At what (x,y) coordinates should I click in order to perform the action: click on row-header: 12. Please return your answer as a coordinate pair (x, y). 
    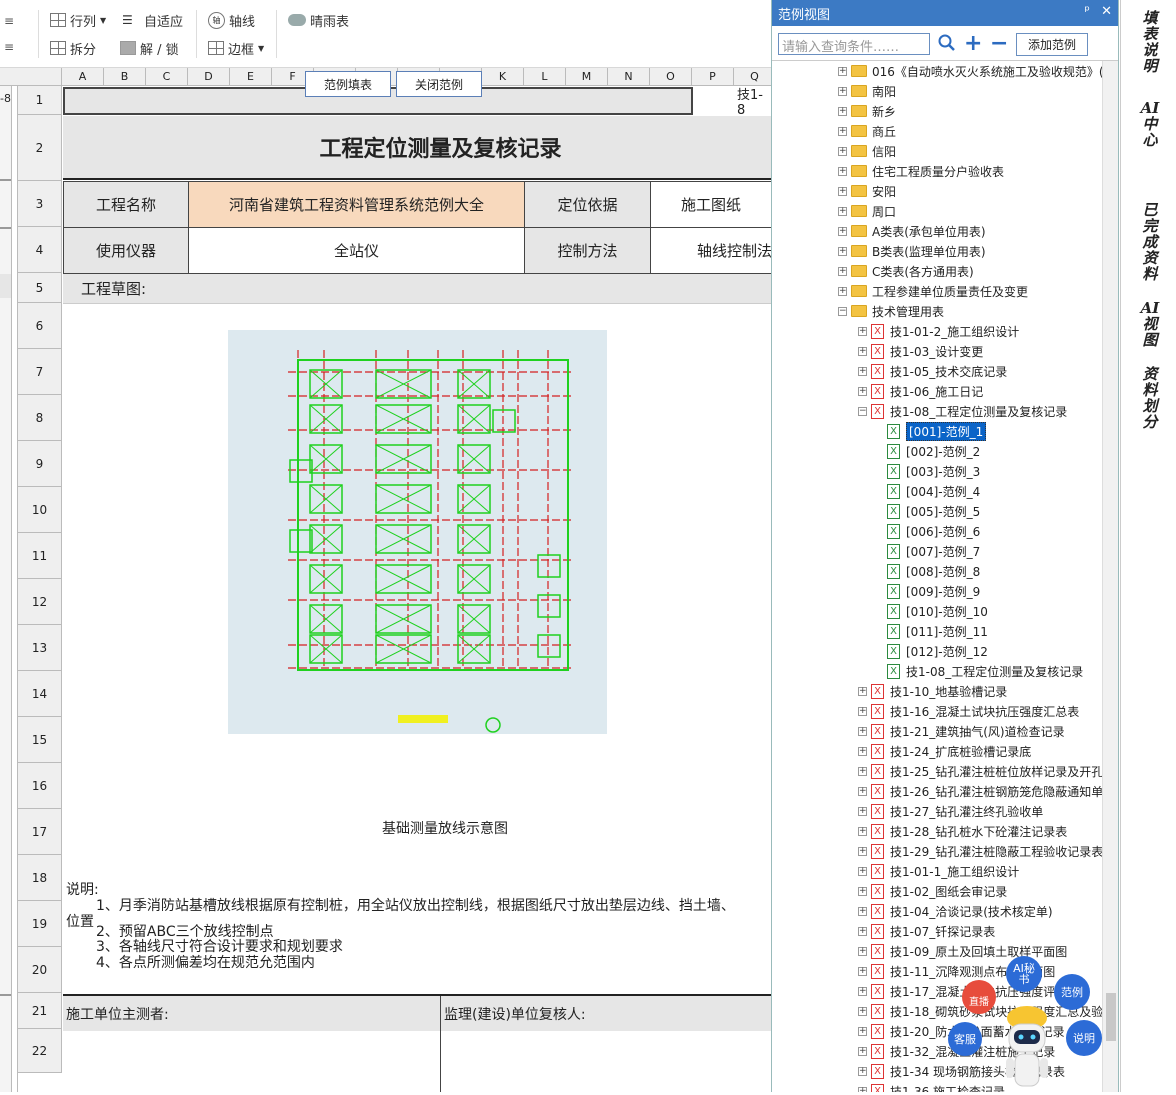
    Looking at the image, I should click on (40, 602).